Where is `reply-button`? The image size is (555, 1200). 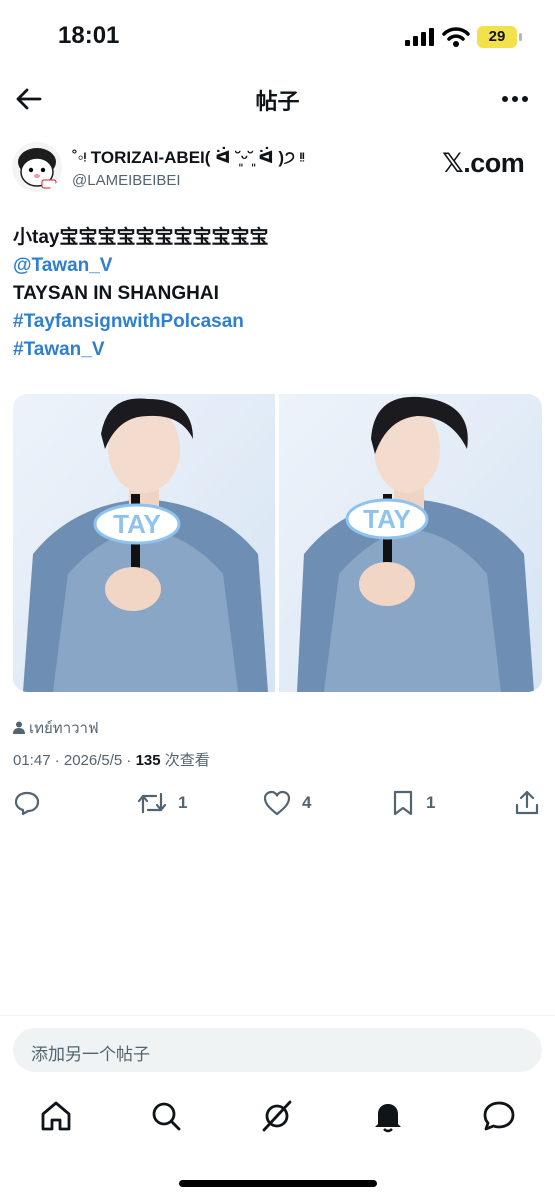
reply-button is located at coordinates (27, 803).